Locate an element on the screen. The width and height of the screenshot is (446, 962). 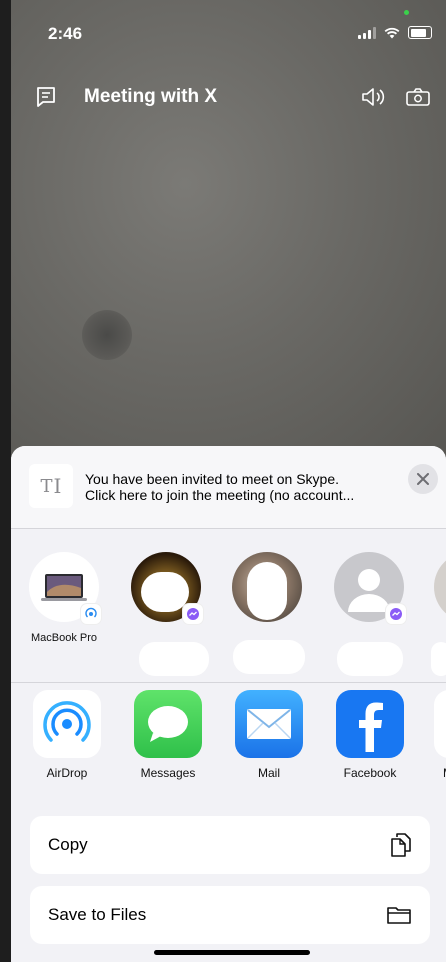
close-button is located at coordinates (423, 479).